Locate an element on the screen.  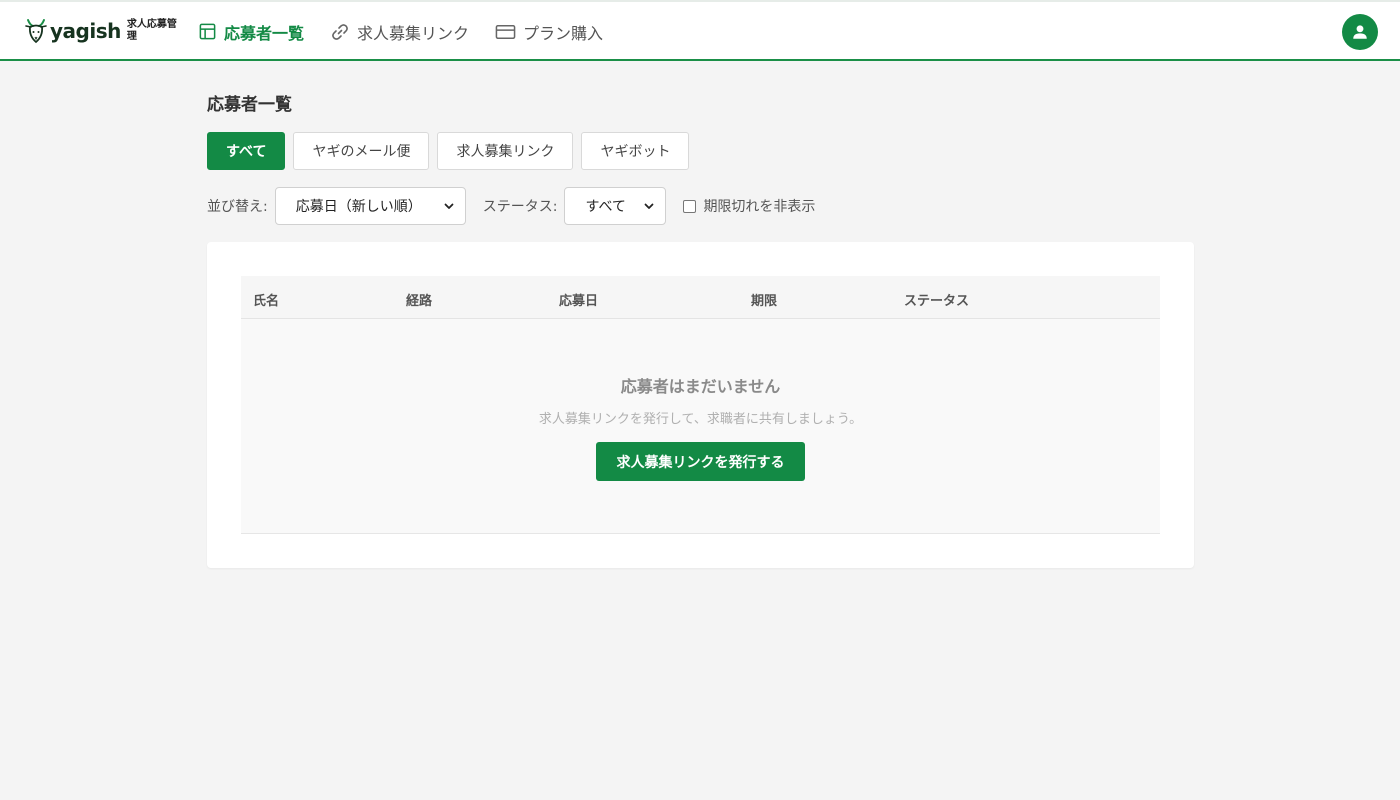
hide-expired-toggle: 期限切れを非表示 is located at coordinates (749, 206).